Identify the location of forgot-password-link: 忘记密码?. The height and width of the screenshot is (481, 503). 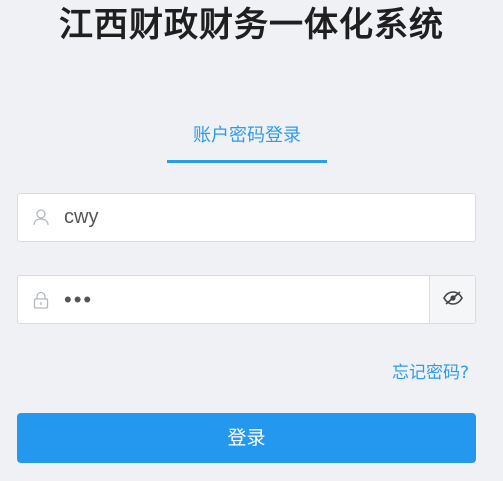
(430, 370).